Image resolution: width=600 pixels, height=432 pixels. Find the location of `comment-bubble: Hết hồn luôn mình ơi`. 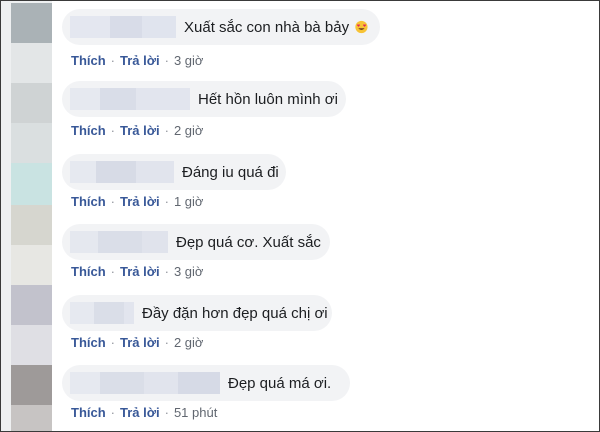

comment-bubble: Hết hồn luôn mình ơi is located at coordinates (204, 99).